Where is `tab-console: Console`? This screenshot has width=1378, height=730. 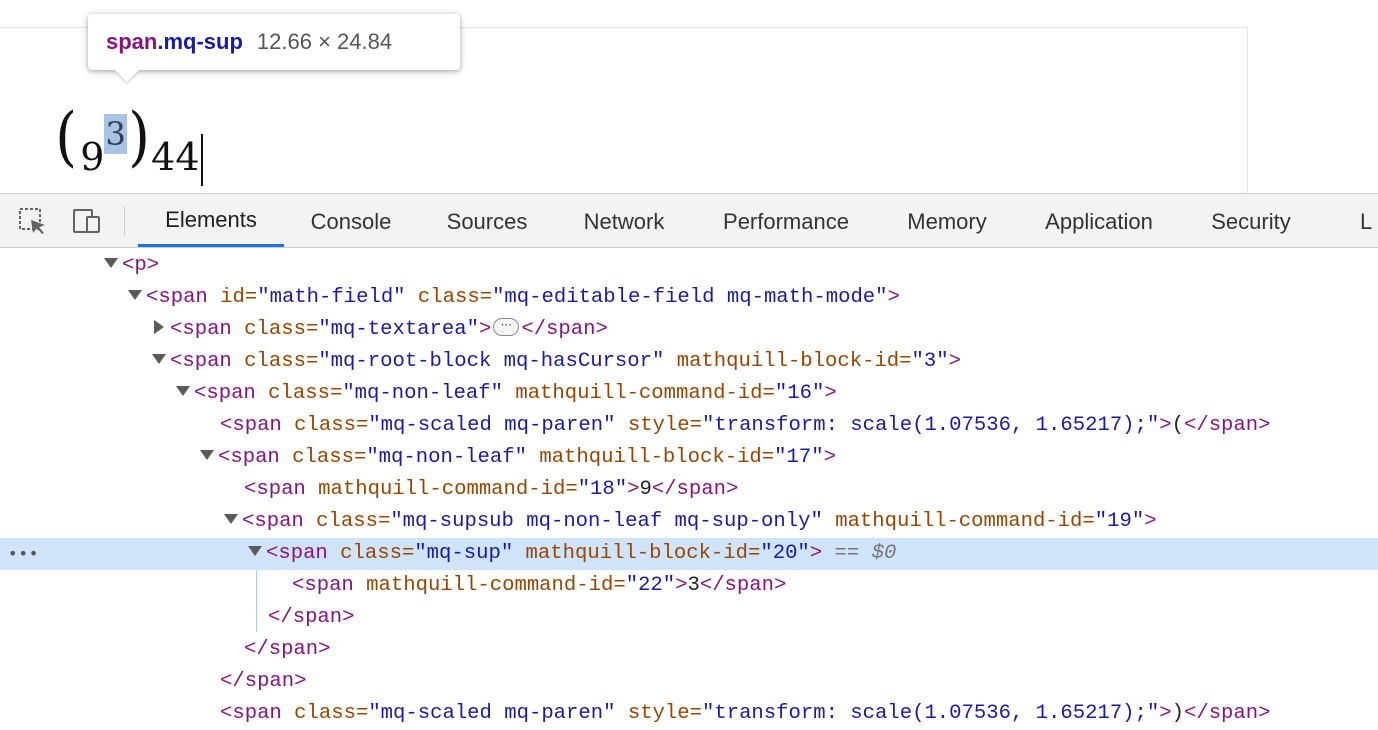
tab-console: Console is located at coordinates (351, 220).